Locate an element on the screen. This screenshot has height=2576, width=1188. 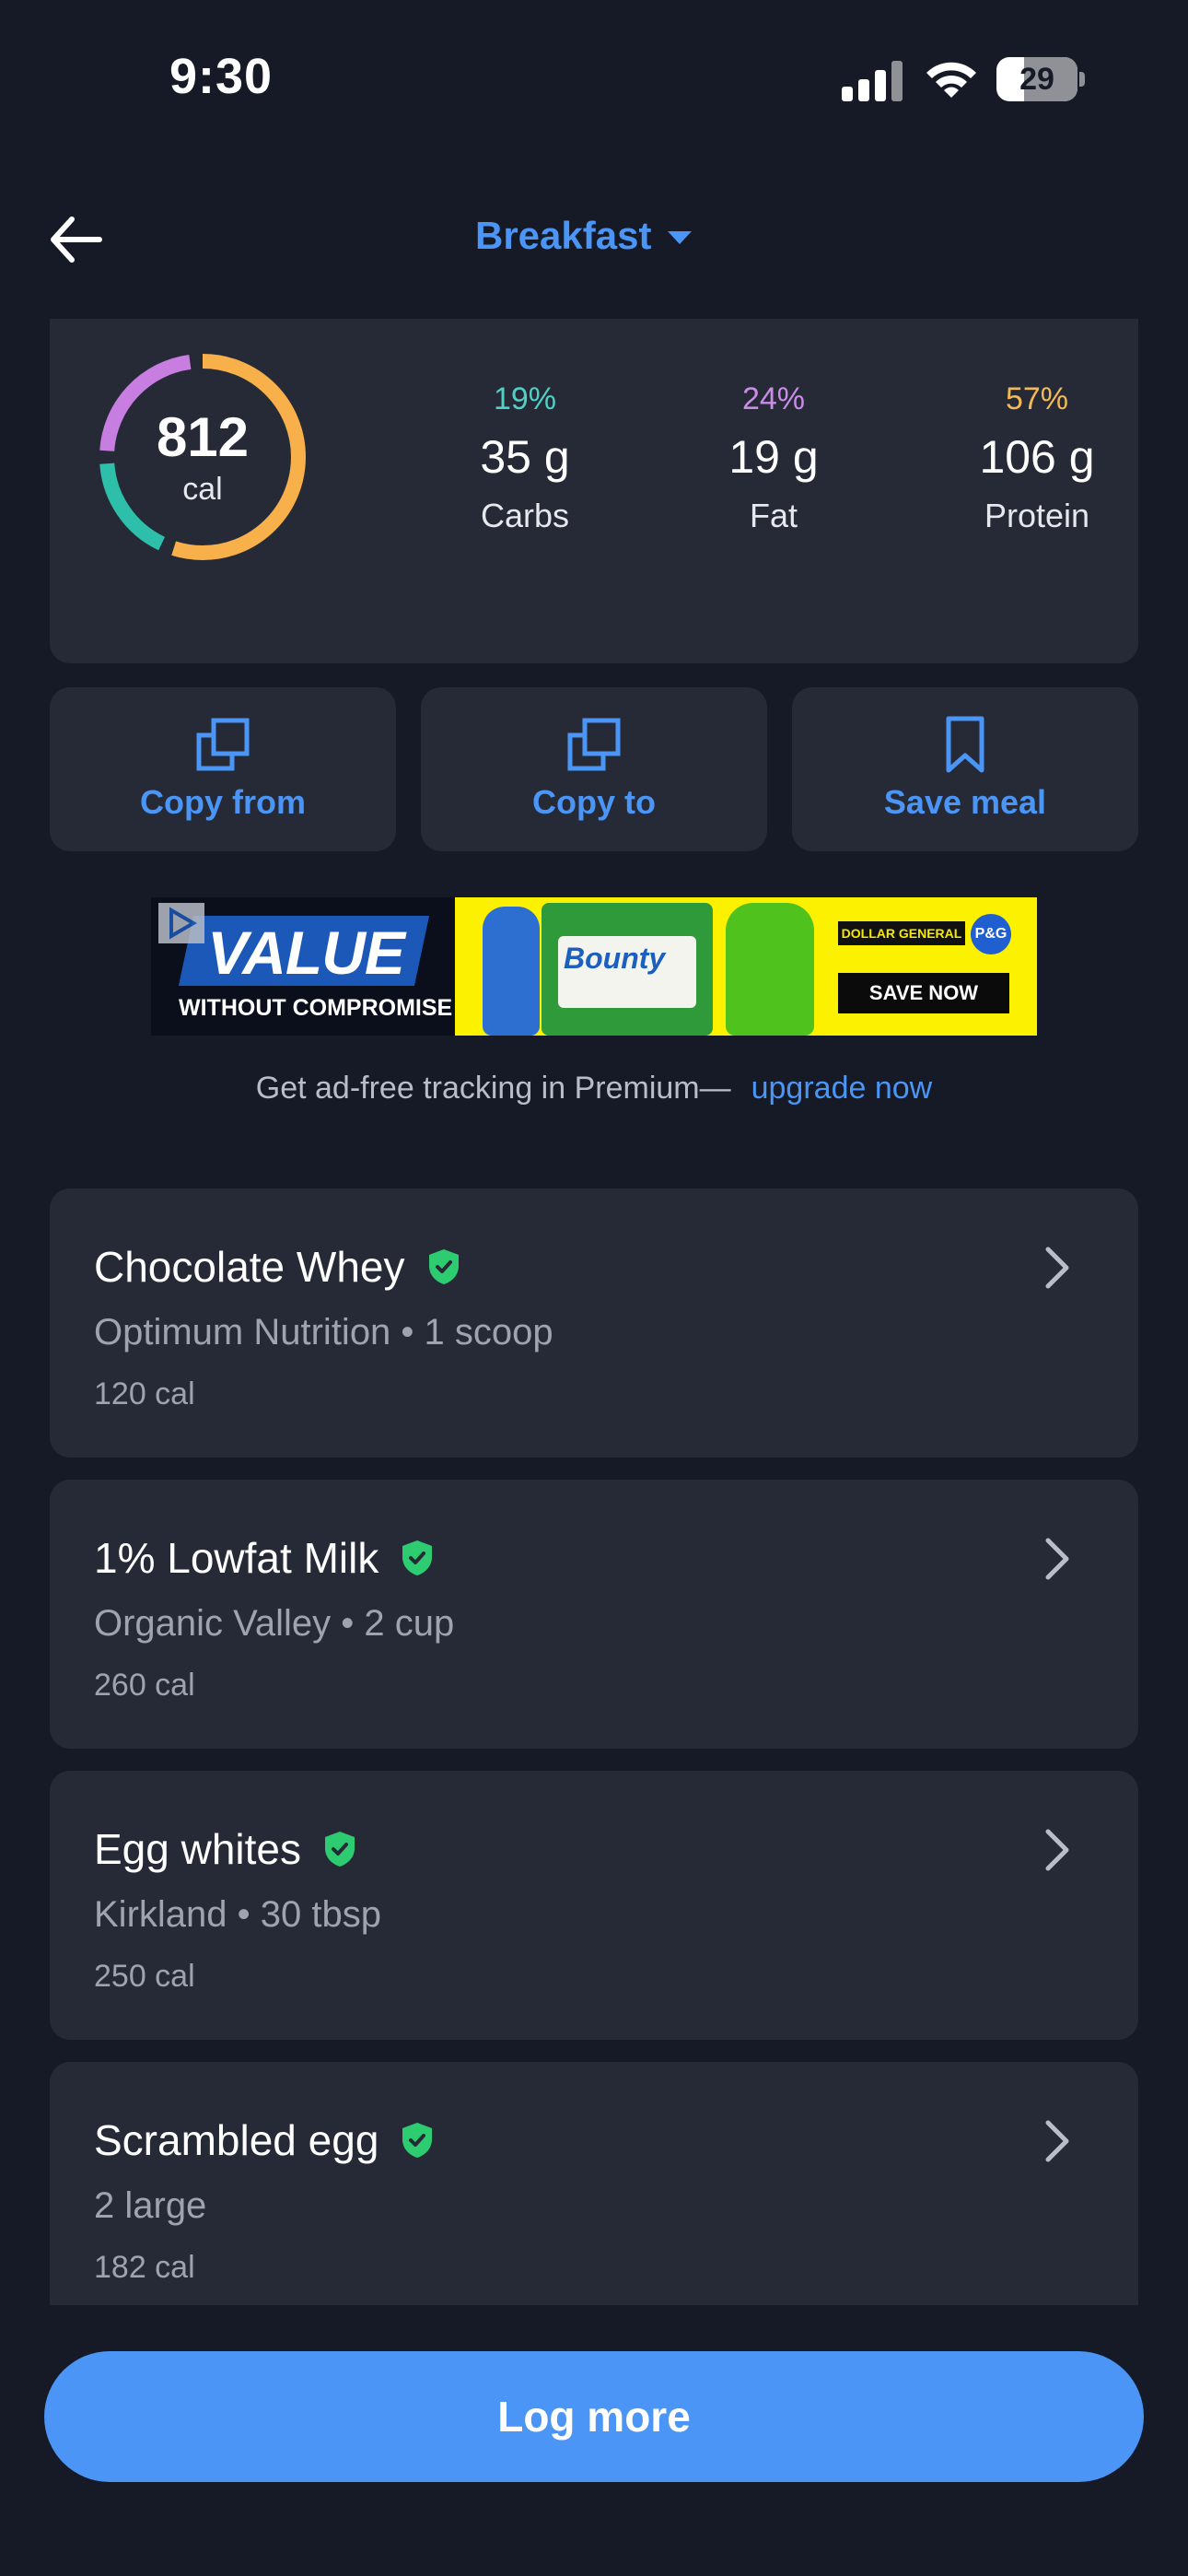
save-meal-button: Save meal is located at coordinates (965, 769).